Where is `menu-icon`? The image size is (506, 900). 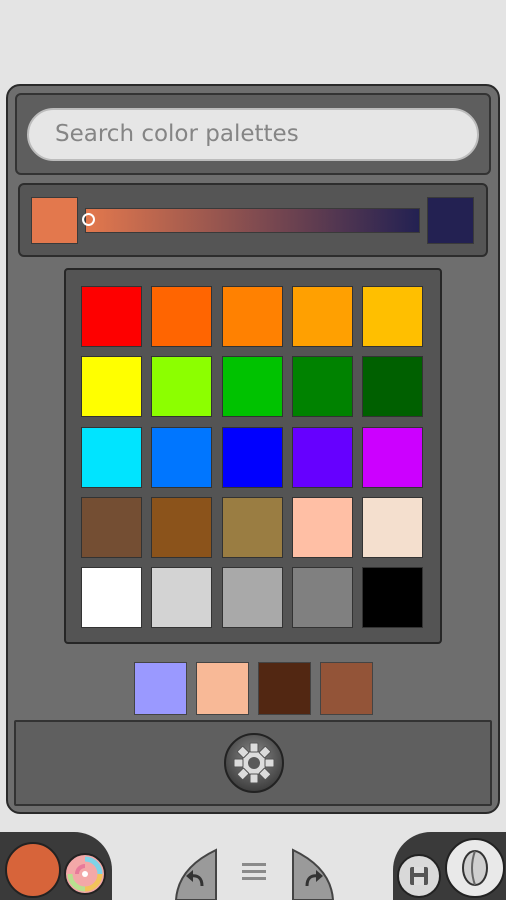 menu-icon is located at coordinates (254, 872).